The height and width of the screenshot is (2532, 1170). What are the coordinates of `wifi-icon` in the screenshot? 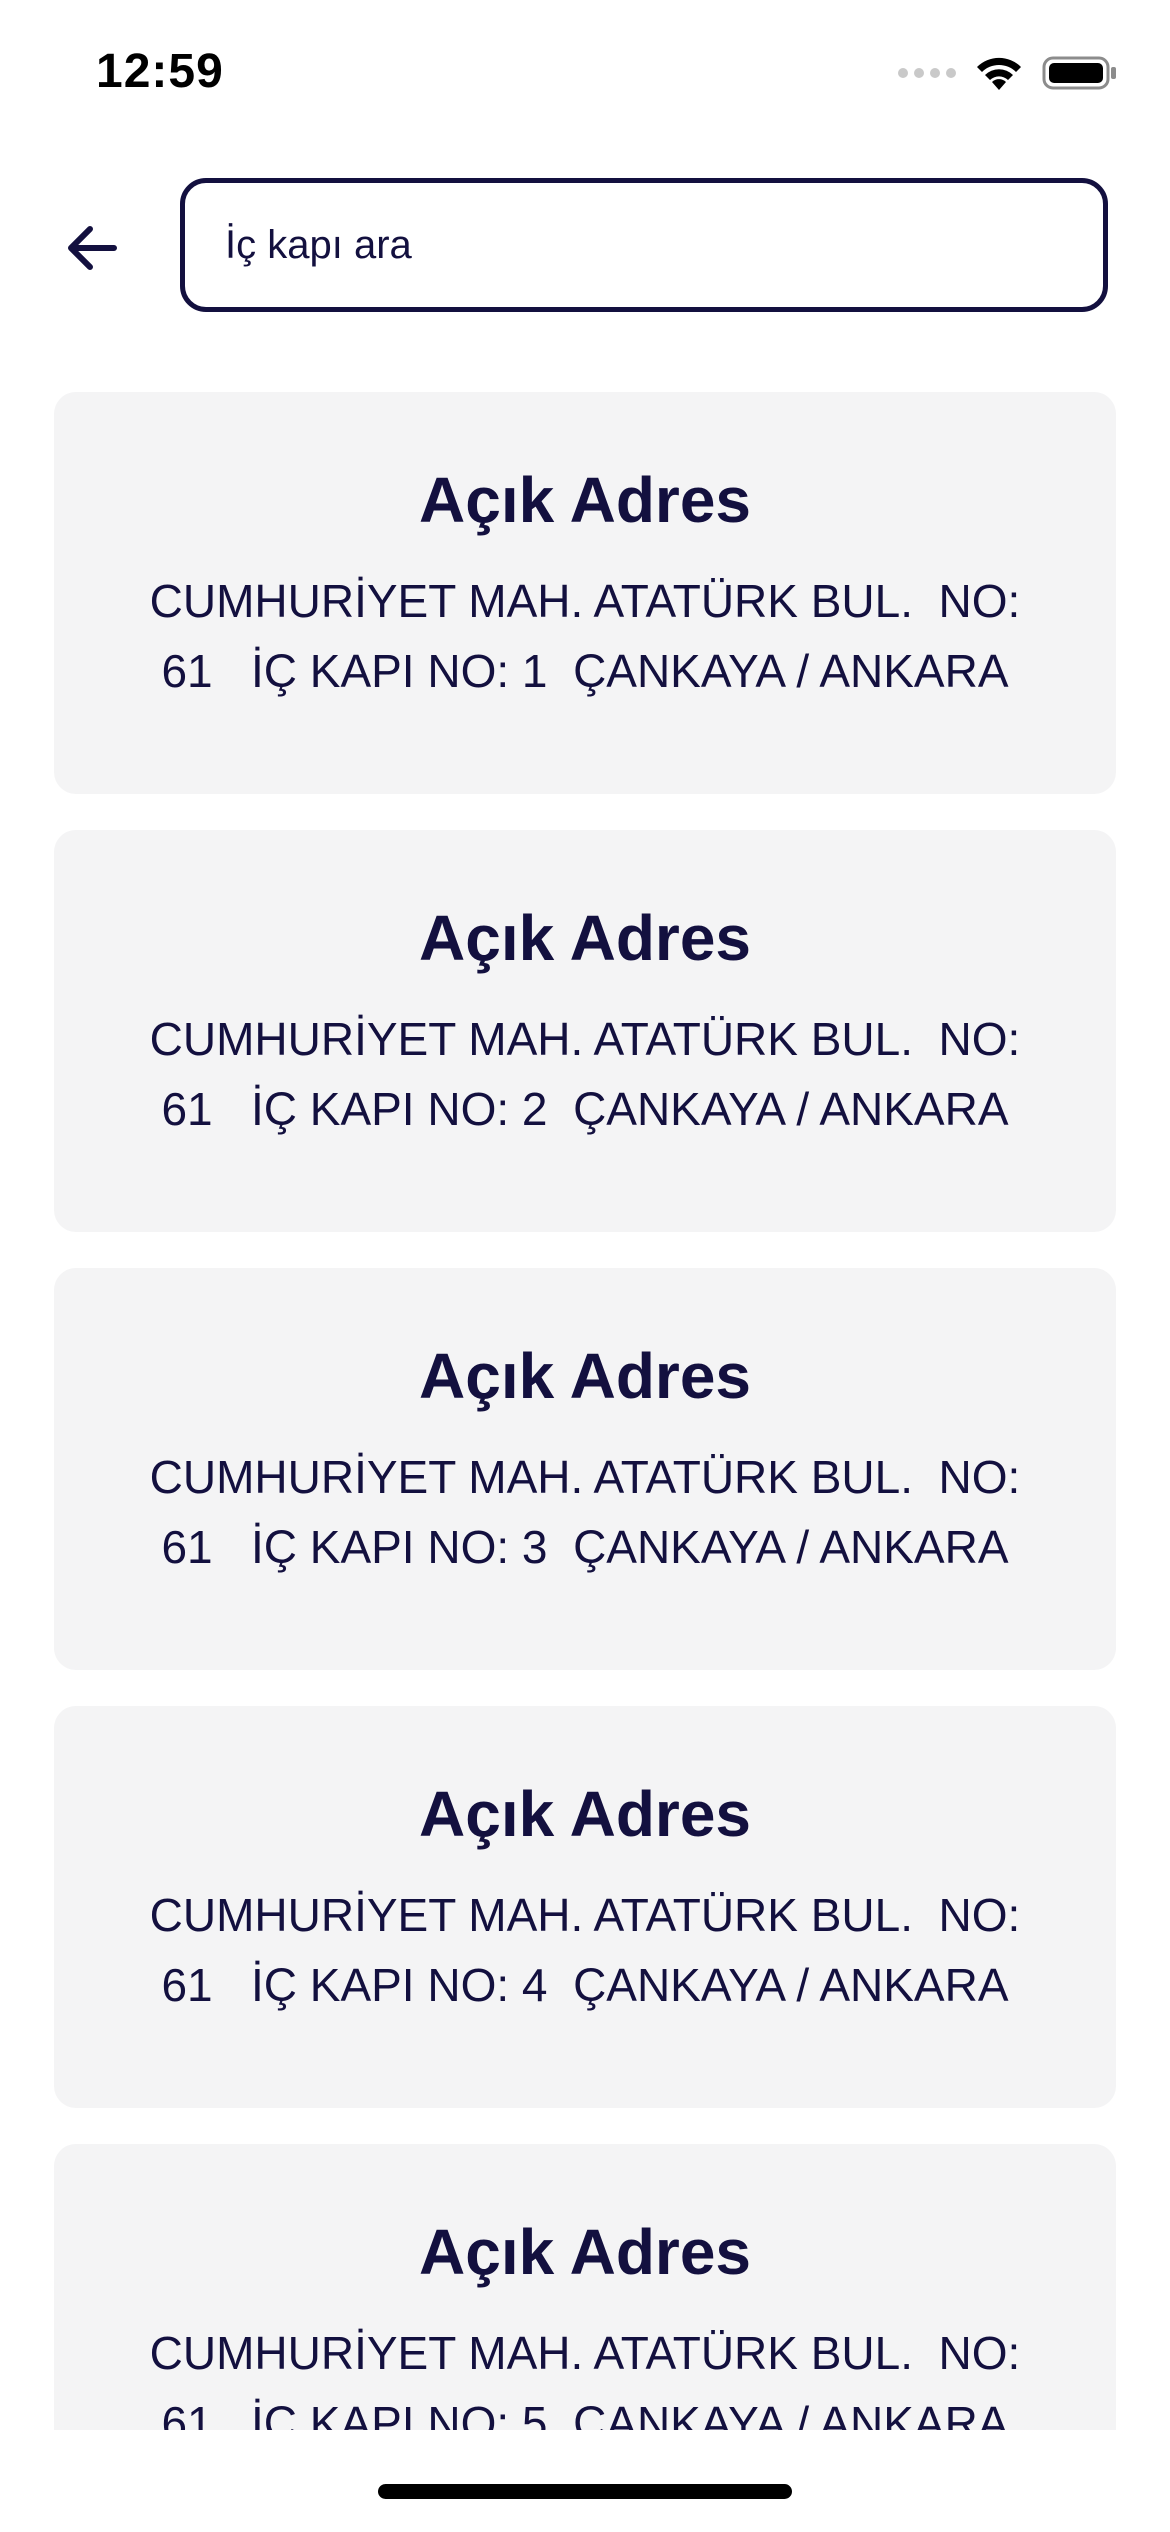 It's located at (999, 73).